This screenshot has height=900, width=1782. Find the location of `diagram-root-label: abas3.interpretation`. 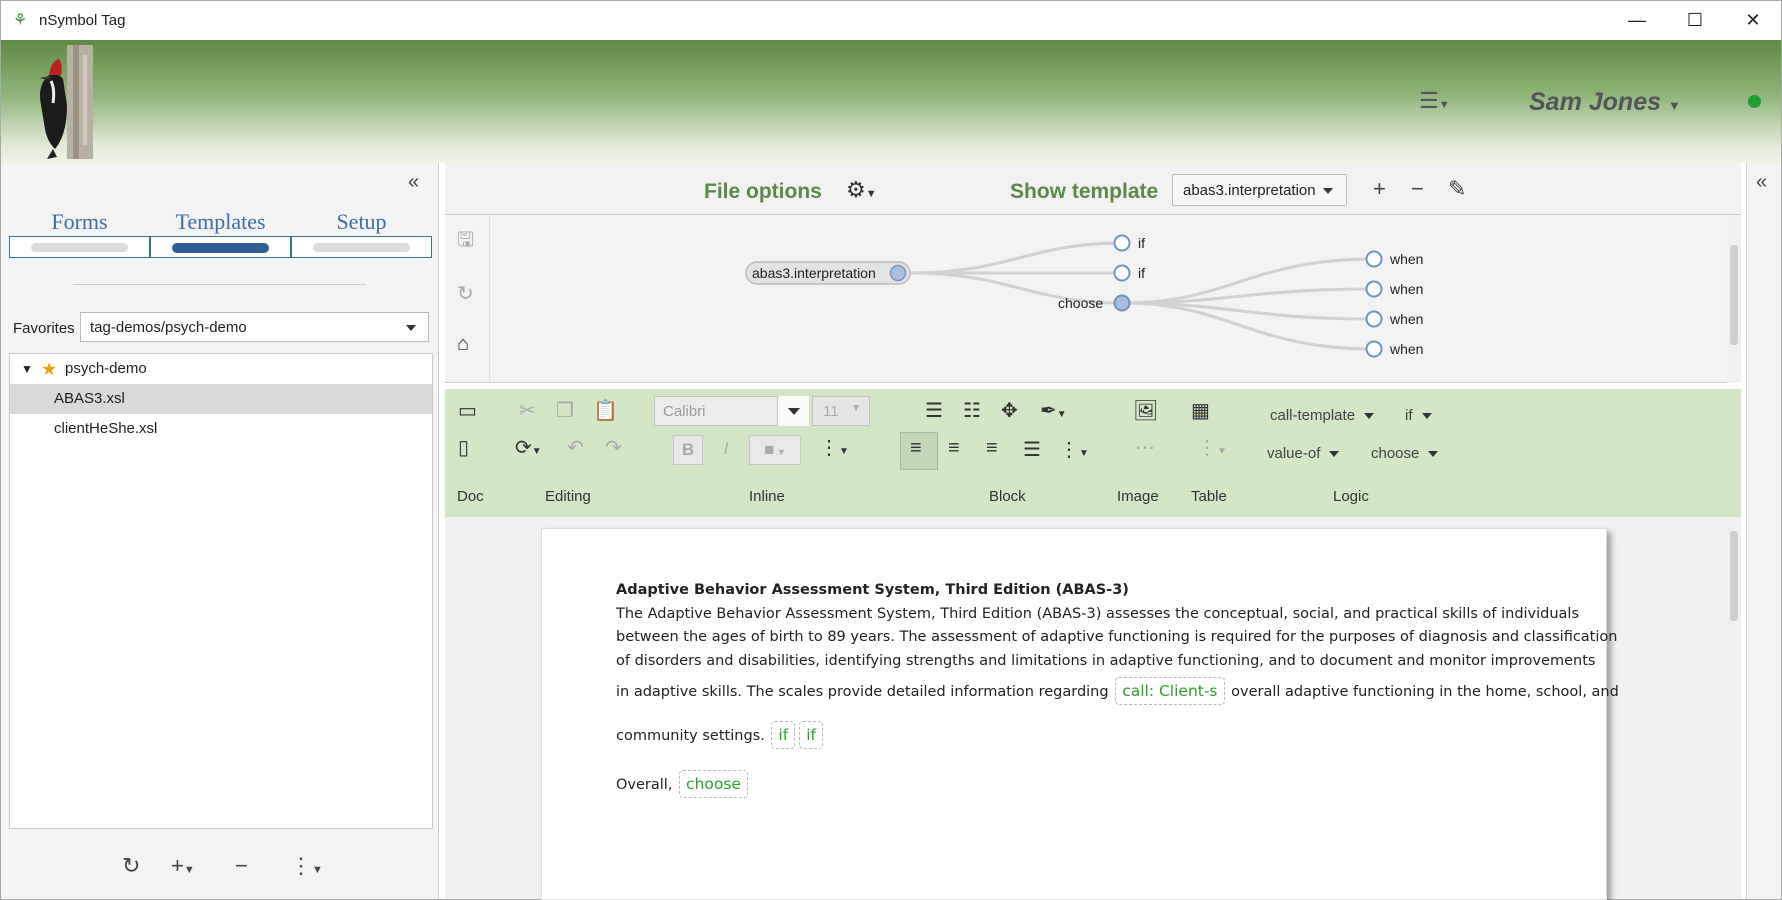

diagram-root-label: abas3.interpretation is located at coordinates (814, 273).